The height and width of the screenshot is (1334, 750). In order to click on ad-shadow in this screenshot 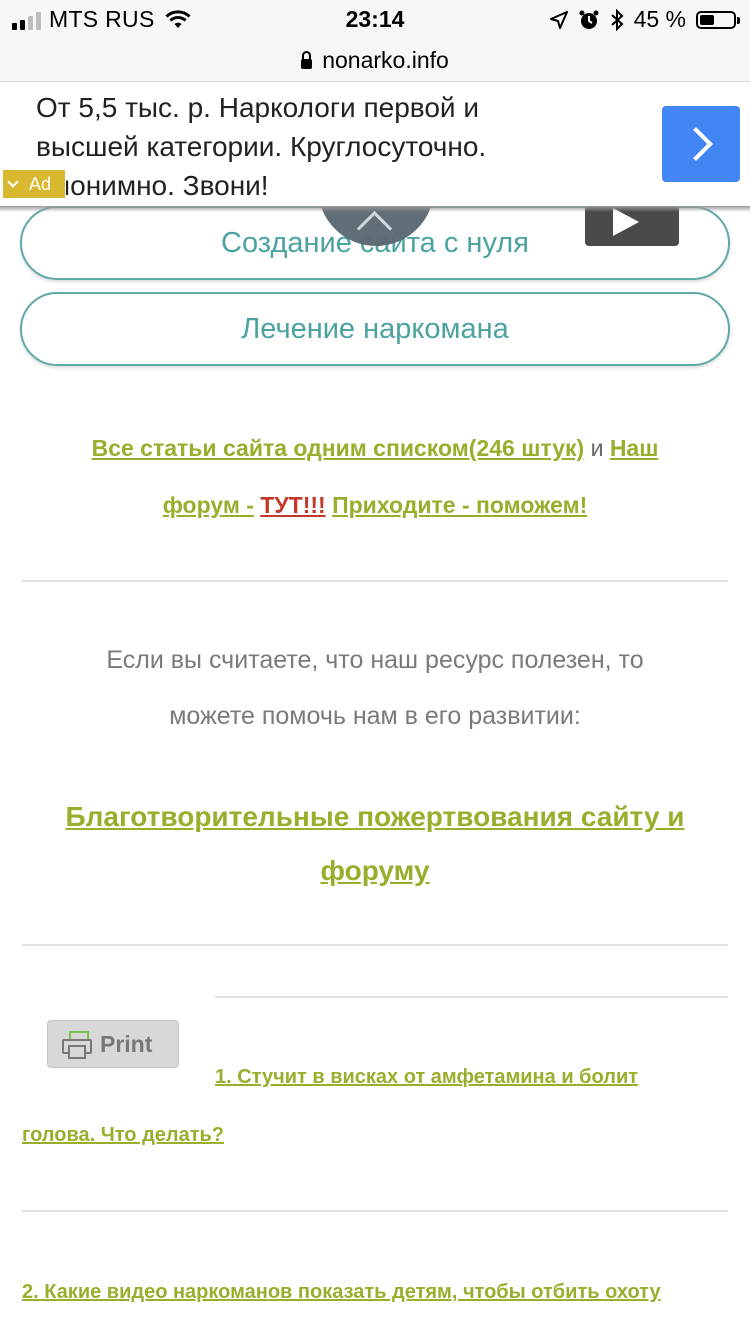, I will do `click(375, 209)`.